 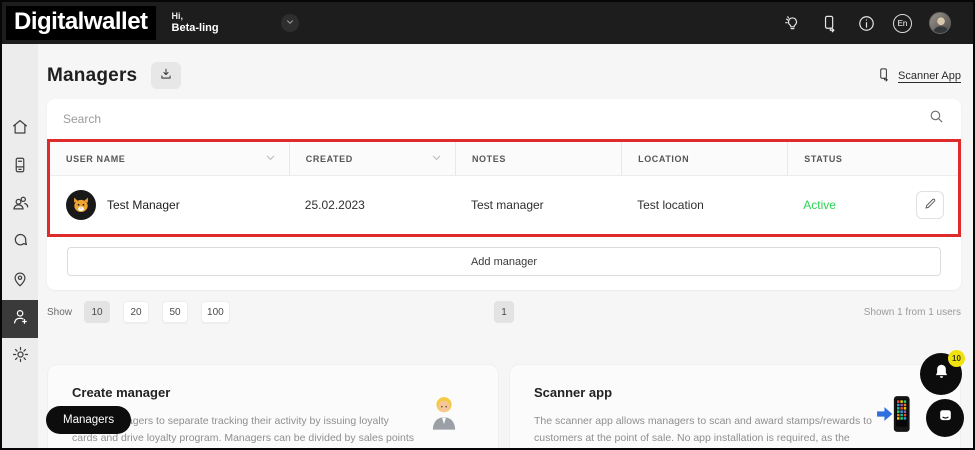 What do you see at coordinates (215, 312) in the screenshot?
I see `page-size-100-button: 100` at bounding box center [215, 312].